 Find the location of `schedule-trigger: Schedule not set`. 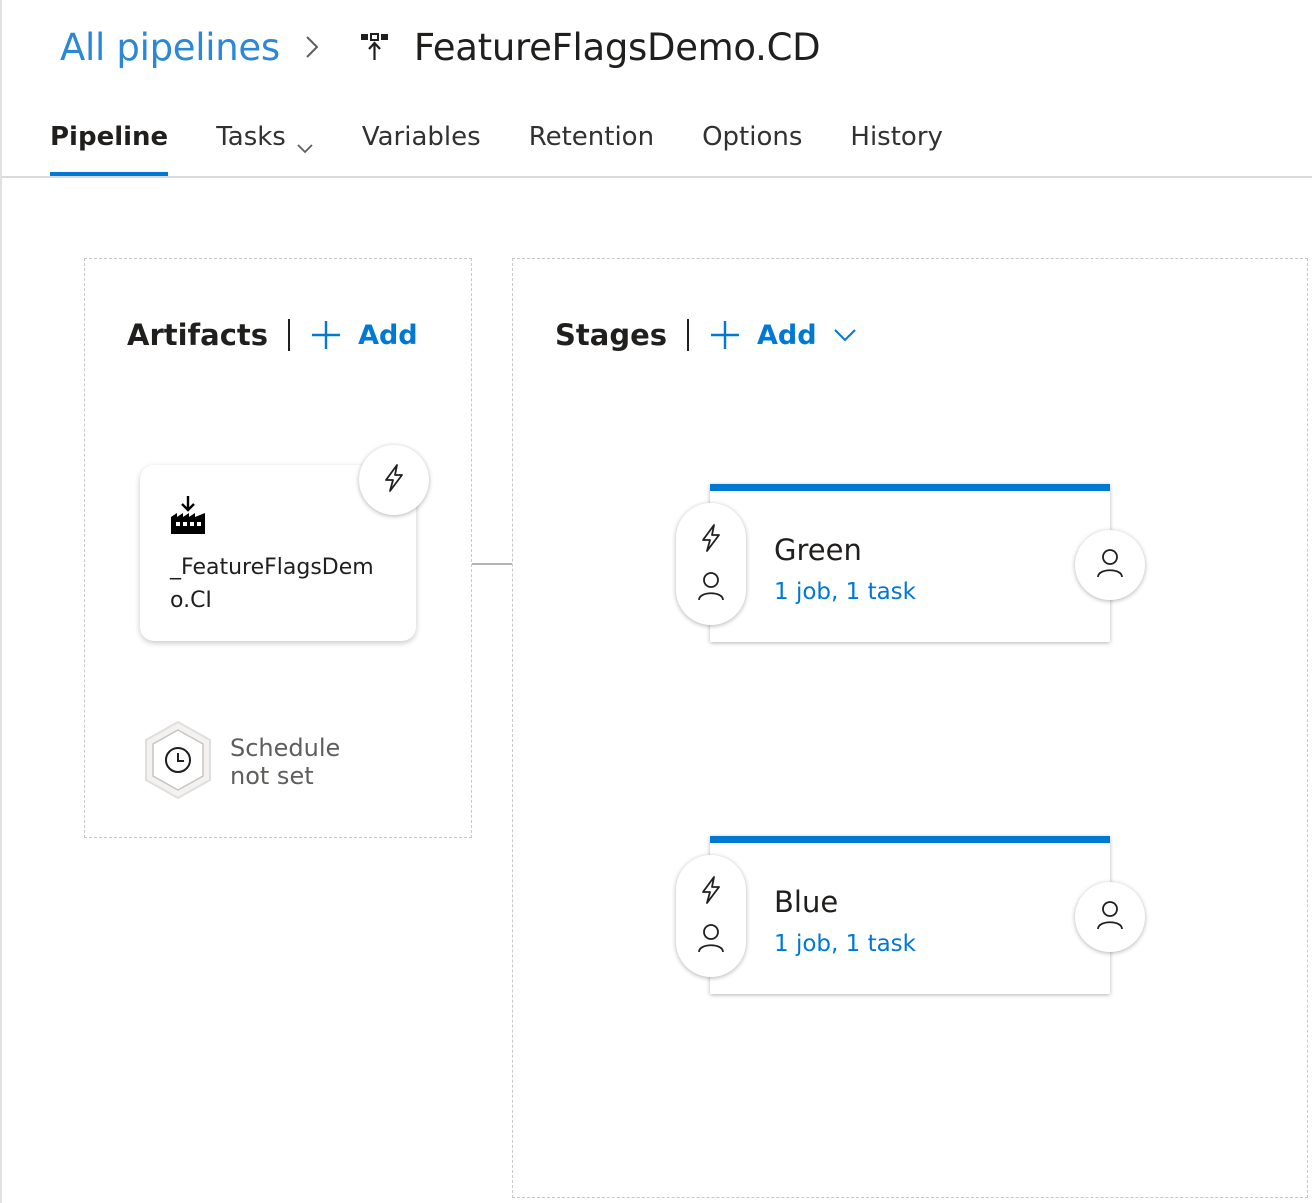

schedule-trigger: Schedule not set is located at coordinates (241, 762).